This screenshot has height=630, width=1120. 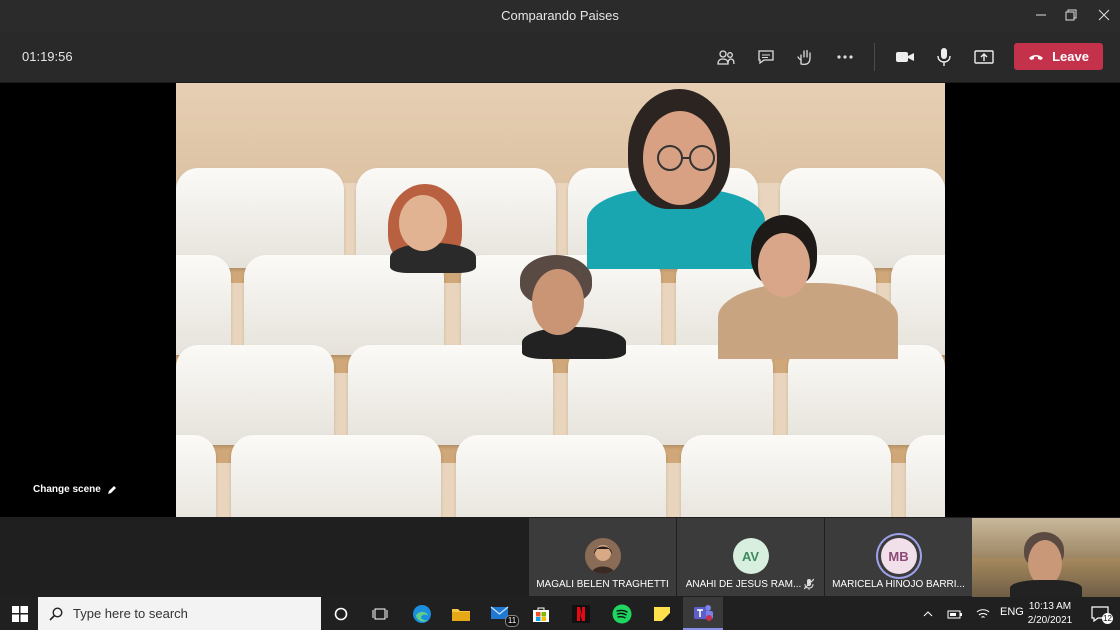 I want to click on window-title: Comparando Paises, so click(x=560, y=15).